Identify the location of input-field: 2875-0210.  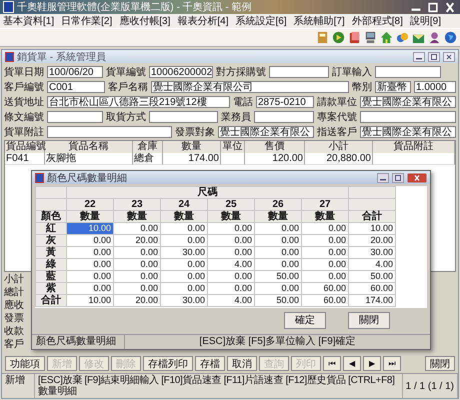
(285, 102).